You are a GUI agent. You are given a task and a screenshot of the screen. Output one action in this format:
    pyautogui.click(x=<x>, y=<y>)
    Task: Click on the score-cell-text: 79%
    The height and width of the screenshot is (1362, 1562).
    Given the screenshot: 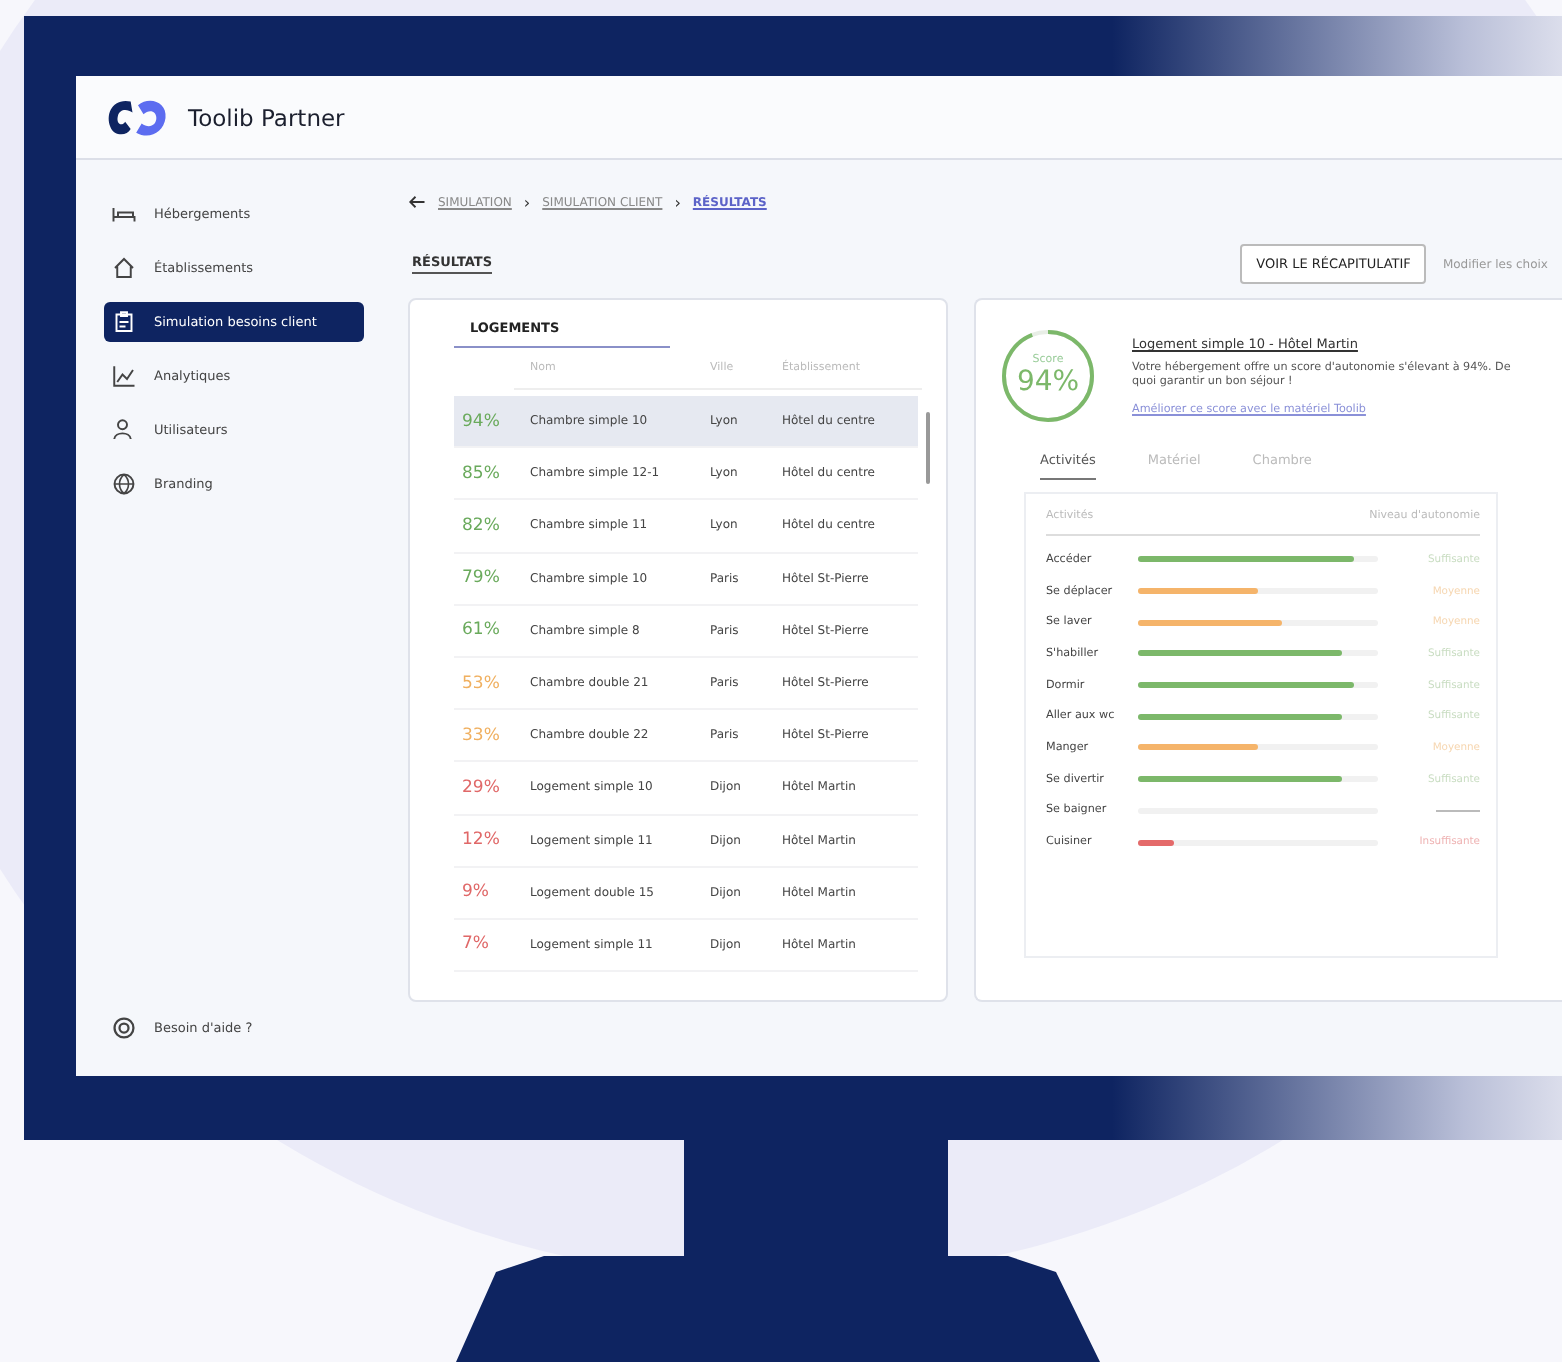 What is the action you would take?
    pyautogui.click(x=481, y=578)
    